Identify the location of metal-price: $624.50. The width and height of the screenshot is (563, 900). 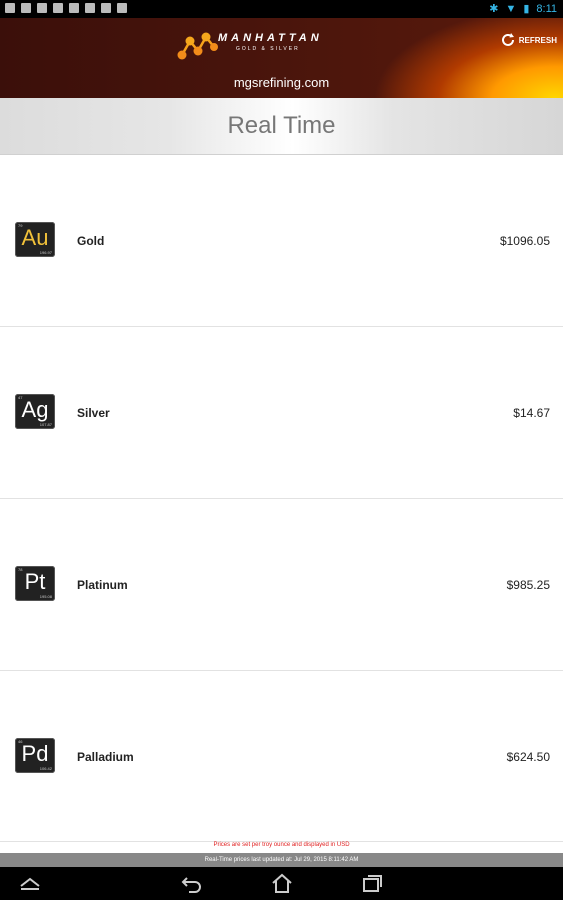
(528, 757).